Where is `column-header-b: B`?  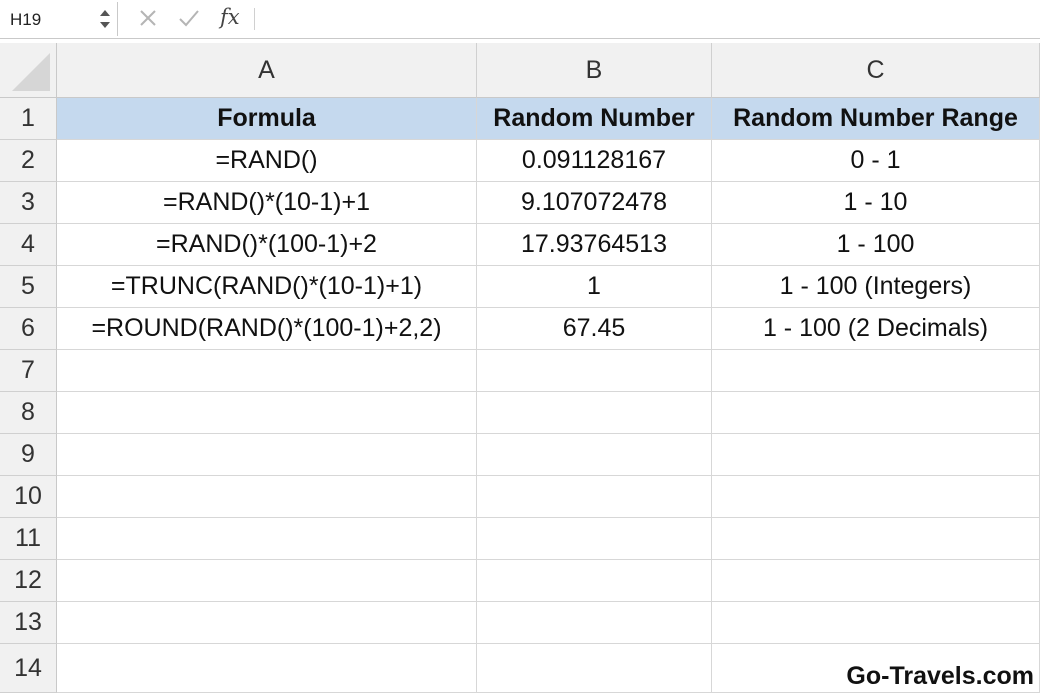 column-header-b: B is located at coordinates (594, 70).